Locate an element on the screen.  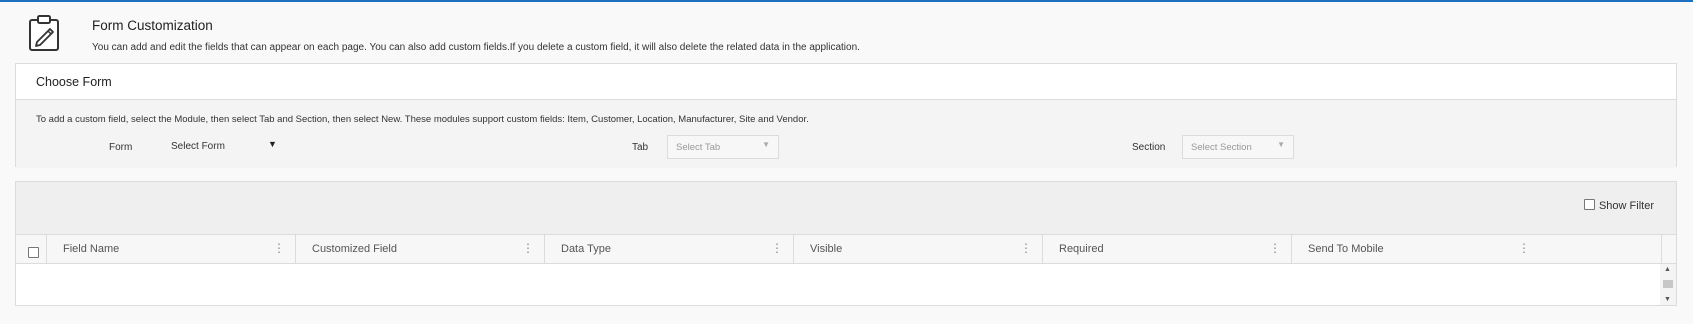
column-header-required: Required ⋮ is located at coordinates (1166, 249).